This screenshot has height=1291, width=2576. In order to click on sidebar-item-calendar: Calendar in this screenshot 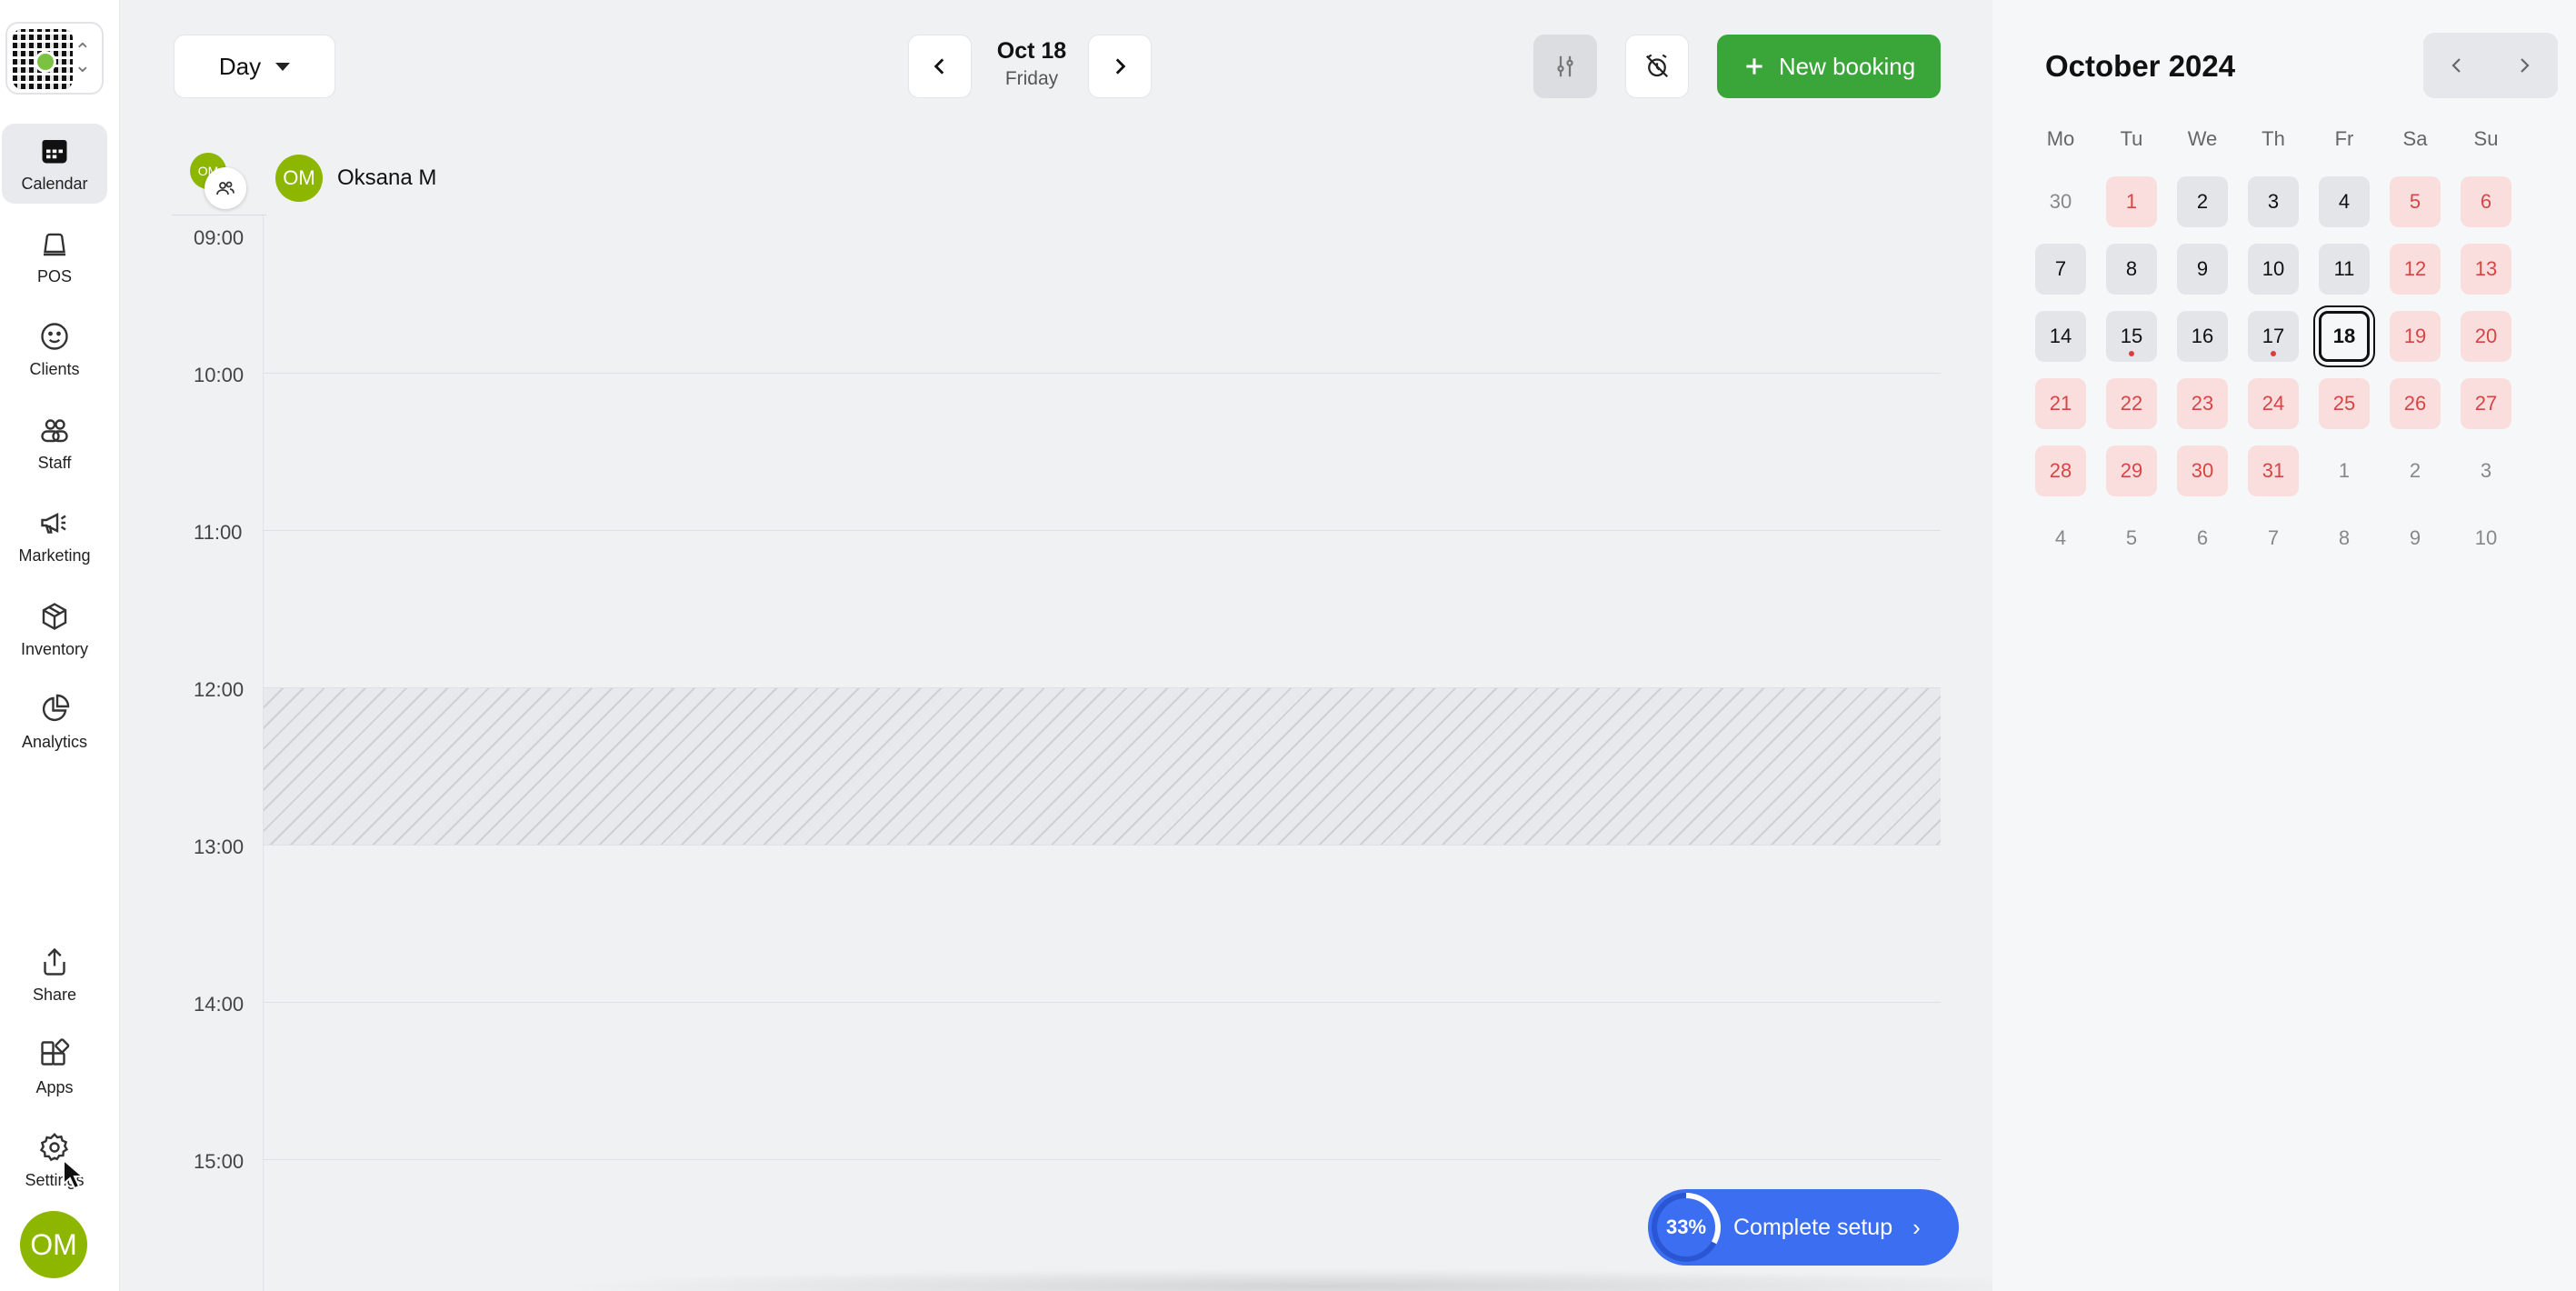, I will do `click(54, 164)`.